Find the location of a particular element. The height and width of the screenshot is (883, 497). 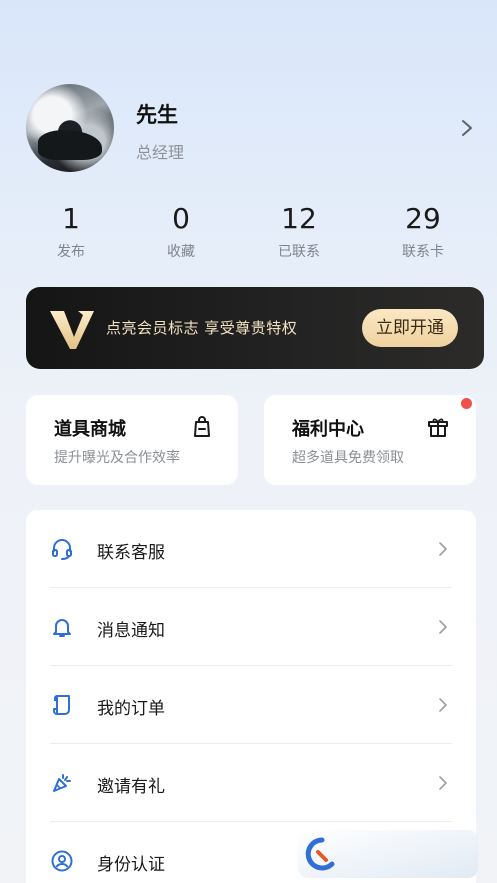

watermark-graphic is located at coordinates (388, 854).